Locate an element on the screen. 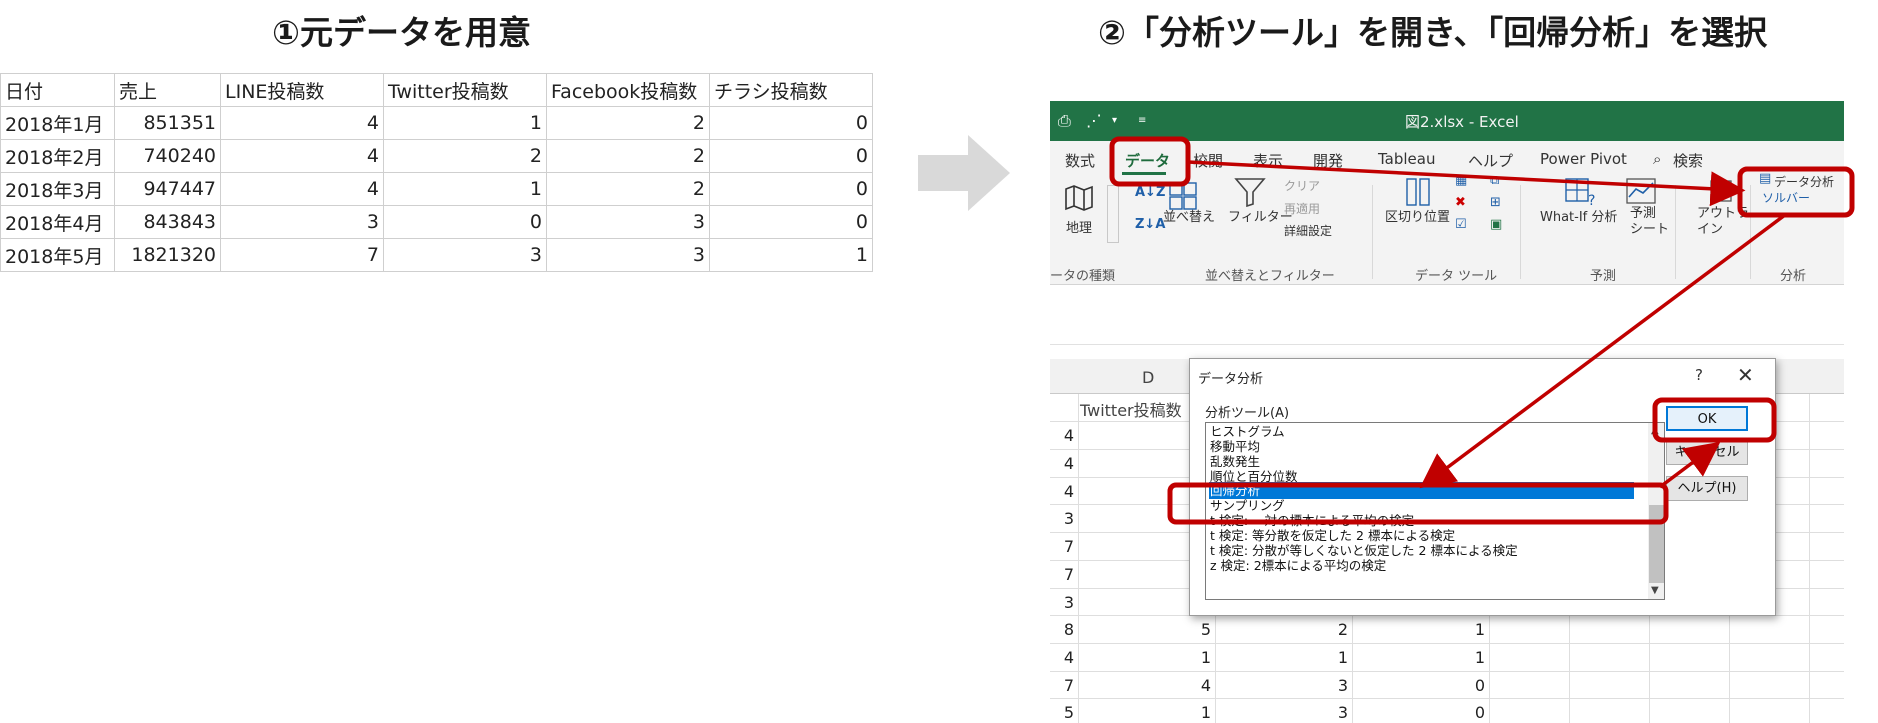 This screenshot has width=1878, height=723. forecast-sheet-button: 予測 シート is located at coordinates (1649, 222).